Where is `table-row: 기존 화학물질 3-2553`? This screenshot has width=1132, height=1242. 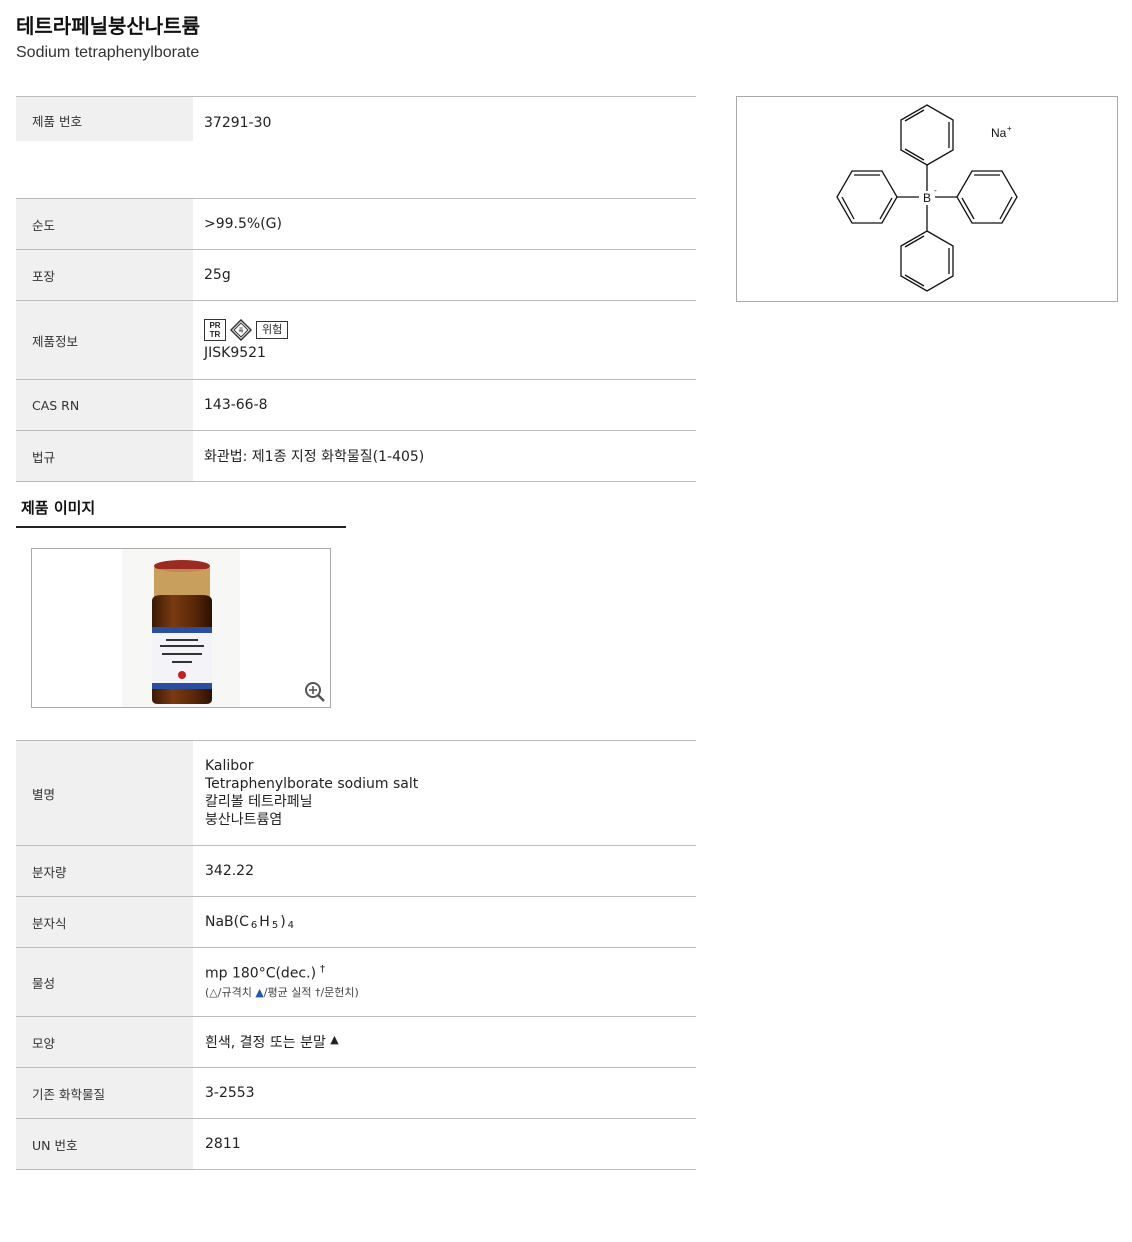 table-row: 기존 화학물질 3-2553 is located at coordinates (356, 1093).